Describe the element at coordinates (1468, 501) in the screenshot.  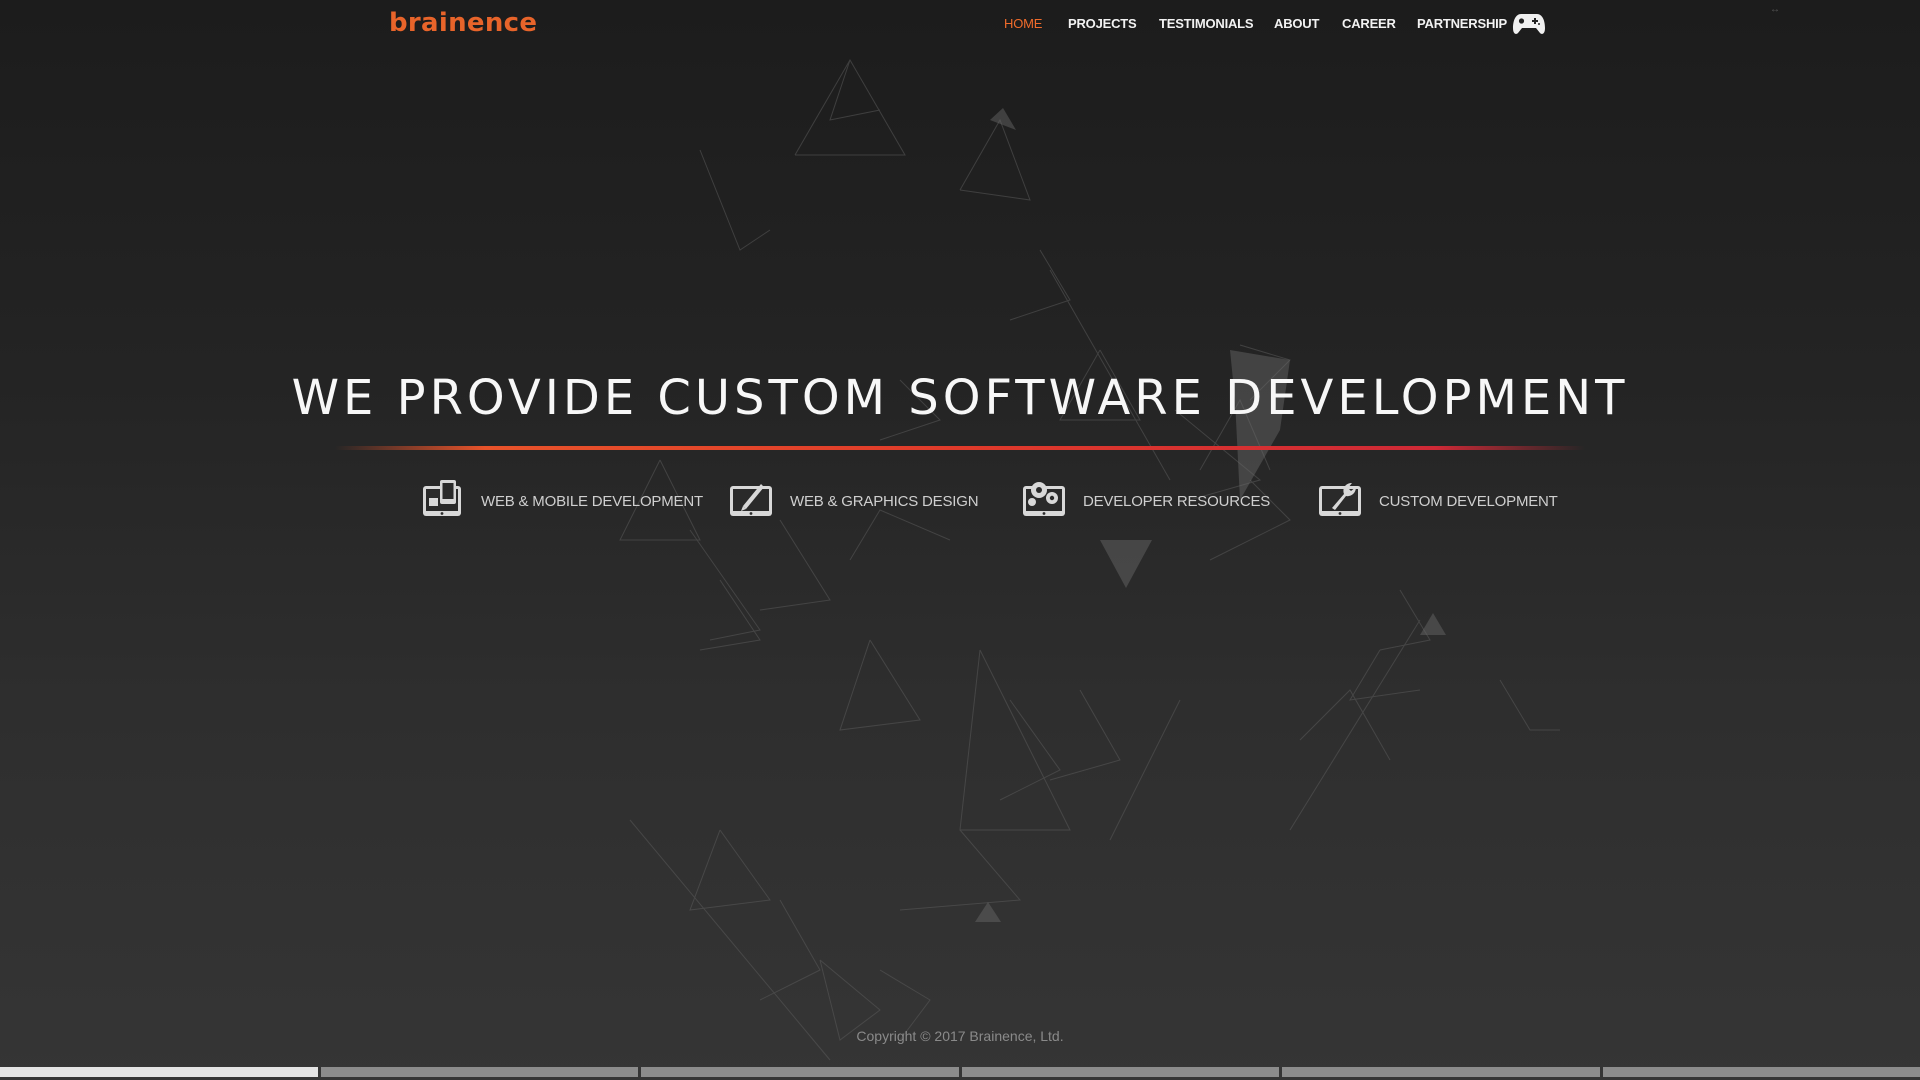
I see `service-label: CUSTOM DEVELOPMENT` at that location.